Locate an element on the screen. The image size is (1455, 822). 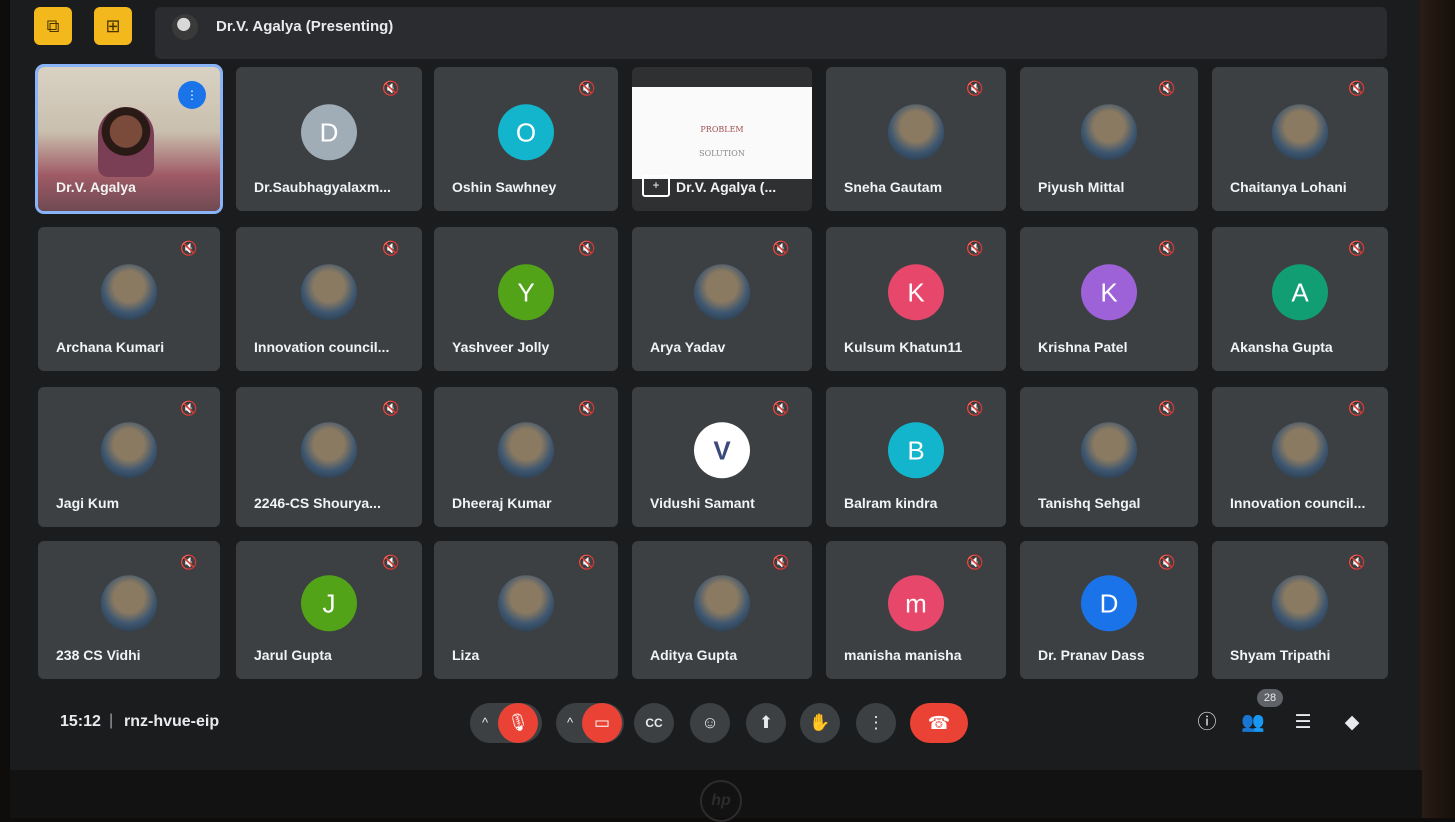
meeting-time: 15:12 is located at coordinates (80, 721).